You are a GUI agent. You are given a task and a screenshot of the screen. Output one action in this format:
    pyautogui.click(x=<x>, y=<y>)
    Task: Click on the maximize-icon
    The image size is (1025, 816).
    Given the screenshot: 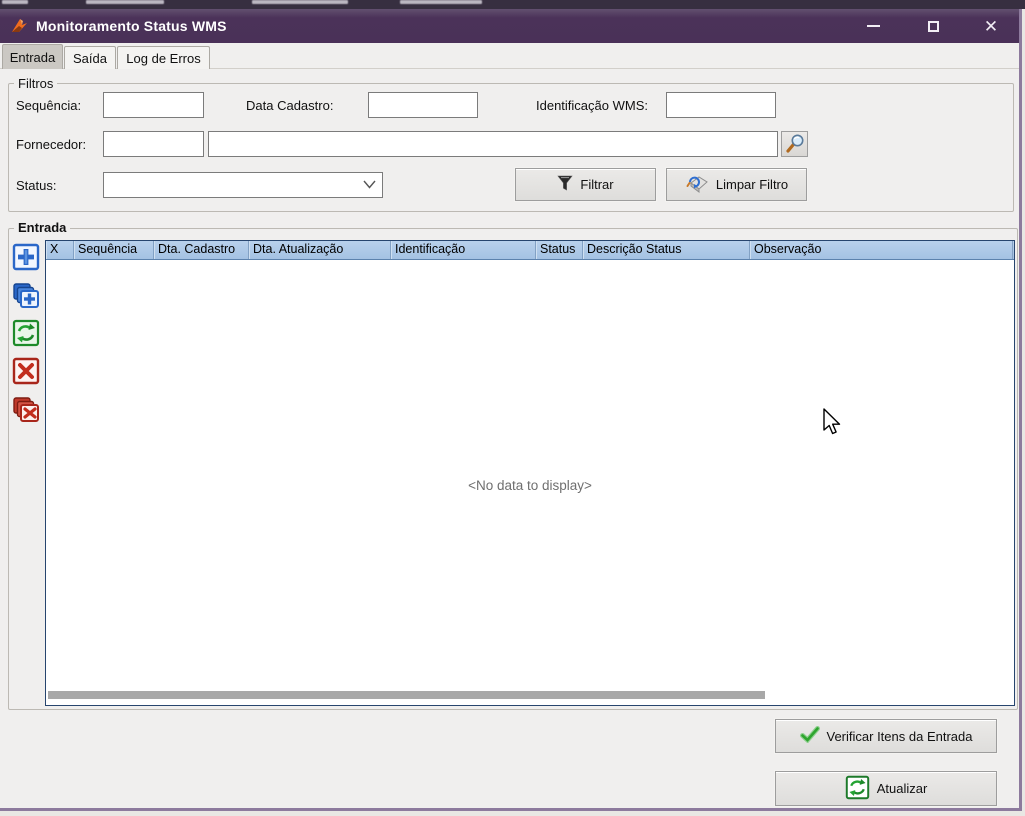 What is the action you would take?
    pyautogui.click(x=933, y=26)
    